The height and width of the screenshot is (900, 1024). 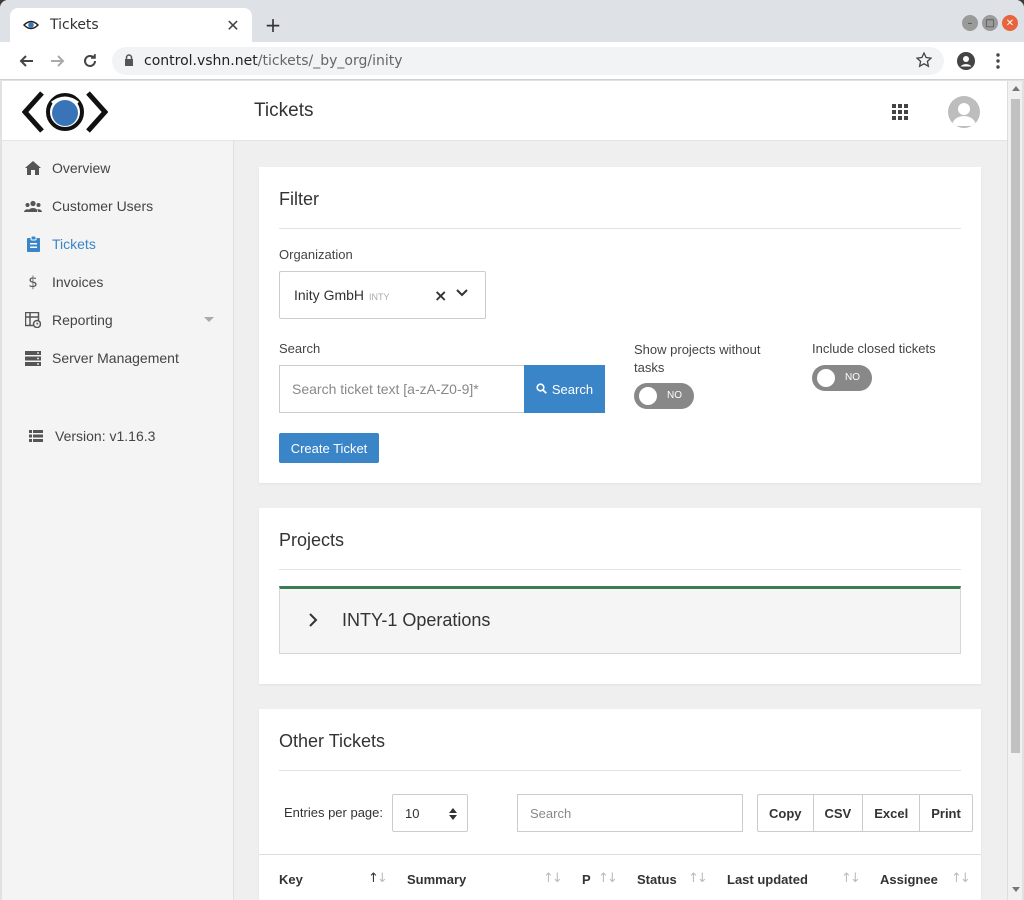 What do you see at coordinates (332, 741) in the screenshot?
I see `other-tickets-title: Other Tickets` at bounding box center [332, 741].